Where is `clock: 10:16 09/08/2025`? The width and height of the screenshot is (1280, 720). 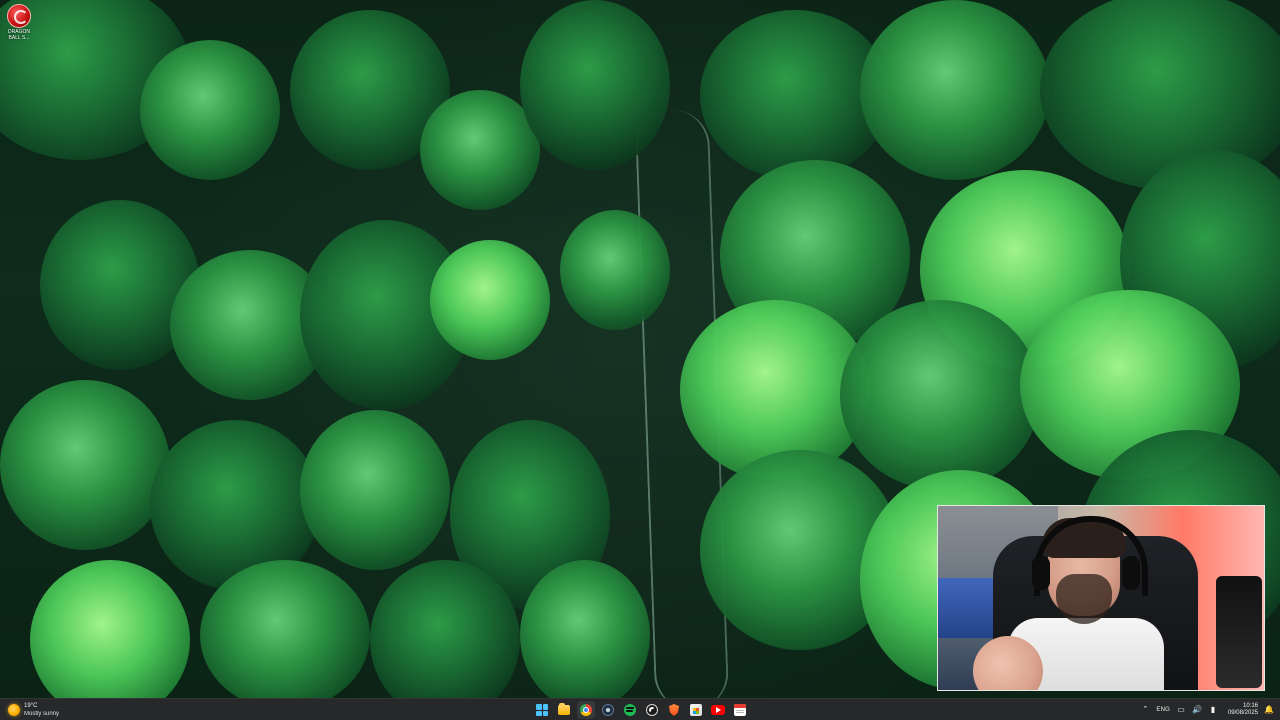
clock: 10:16 09/08/2025 is located at coordinates (1241, 710).